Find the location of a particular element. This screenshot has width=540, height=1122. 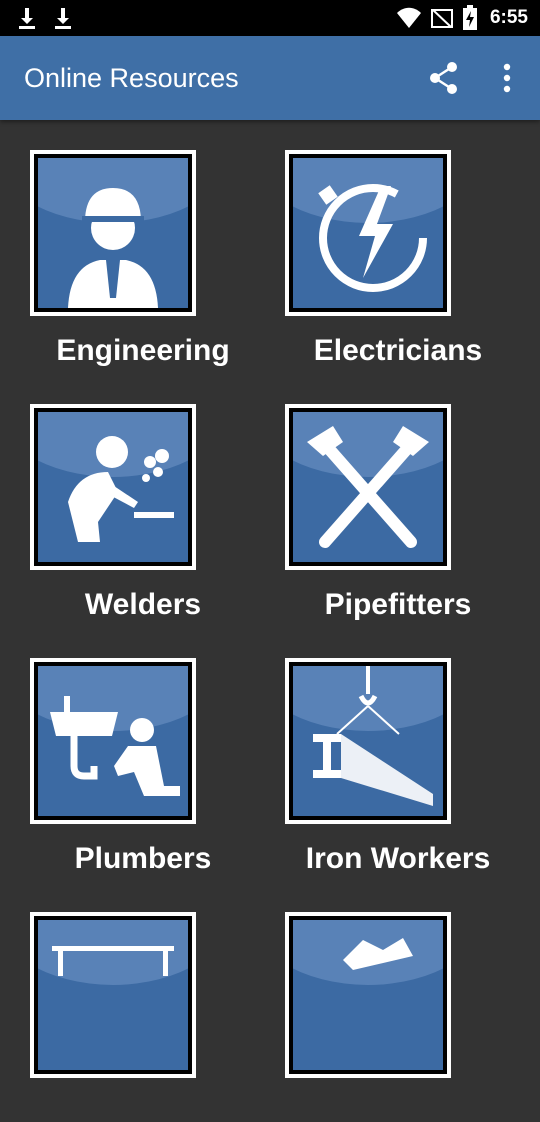

tile-iron-workers: Iron Workers is located at coordinates (372, 751).